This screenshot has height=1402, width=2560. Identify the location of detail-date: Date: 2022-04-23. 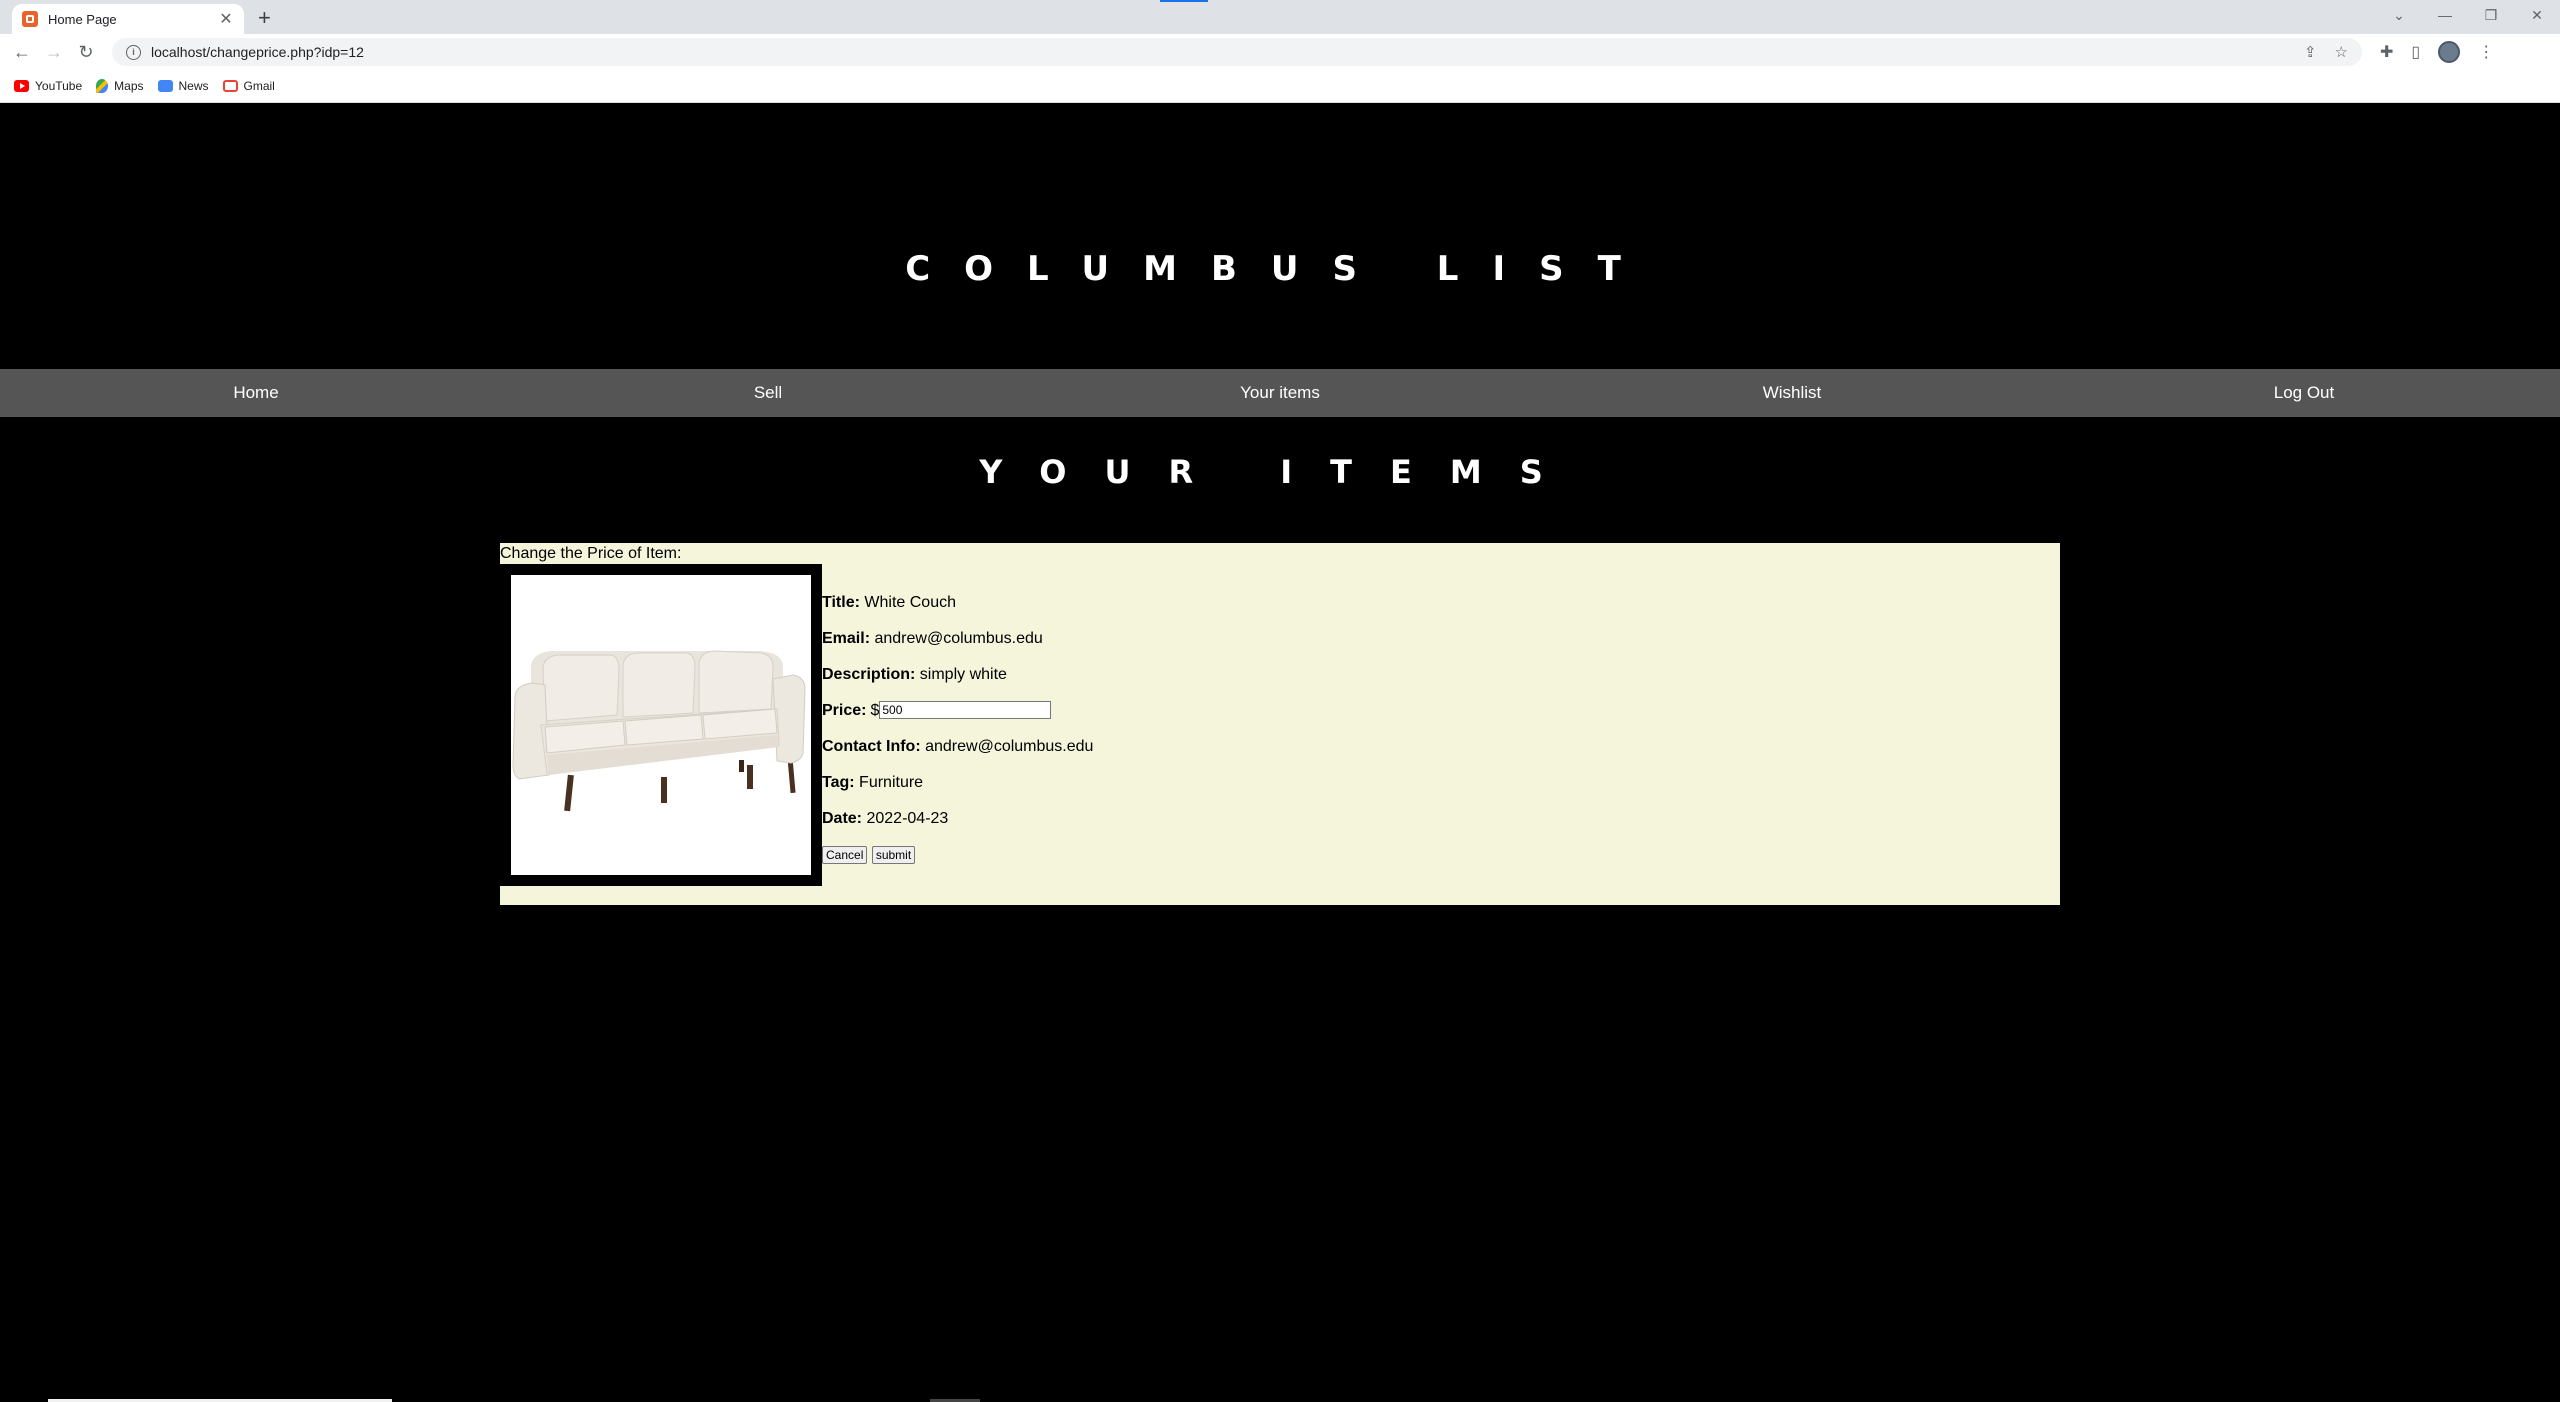
(957, 827).